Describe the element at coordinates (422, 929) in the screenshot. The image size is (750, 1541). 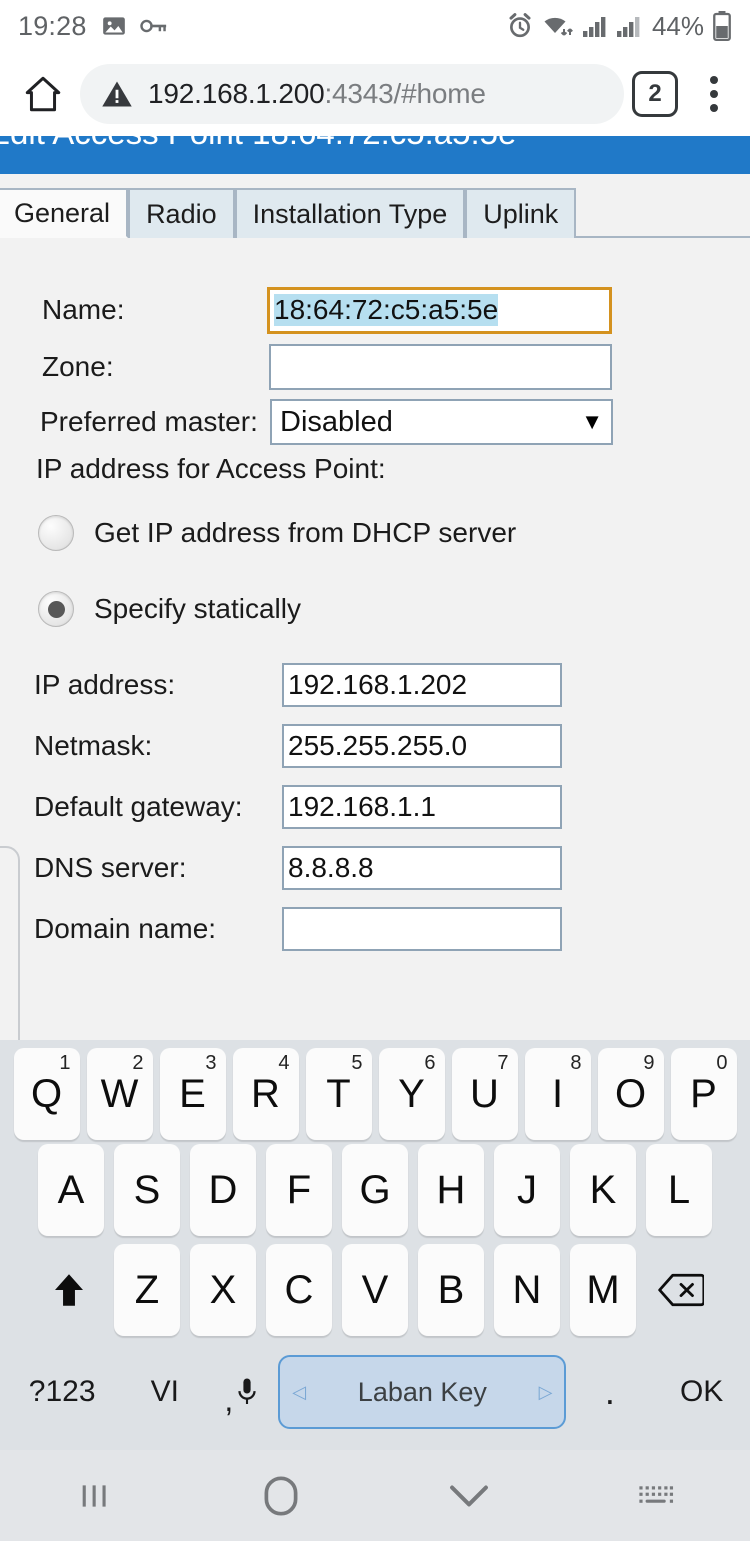
I see `domain-input` at that location.